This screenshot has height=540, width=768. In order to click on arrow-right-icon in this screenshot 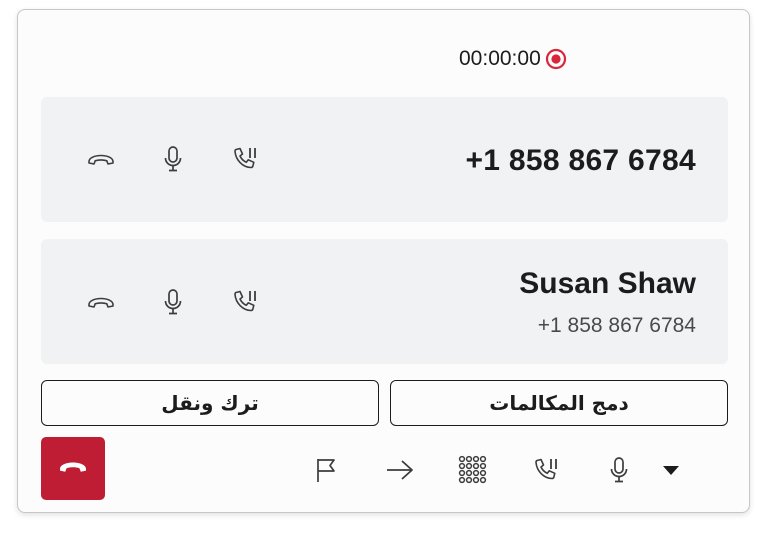, I will do `click(400, 470)`.